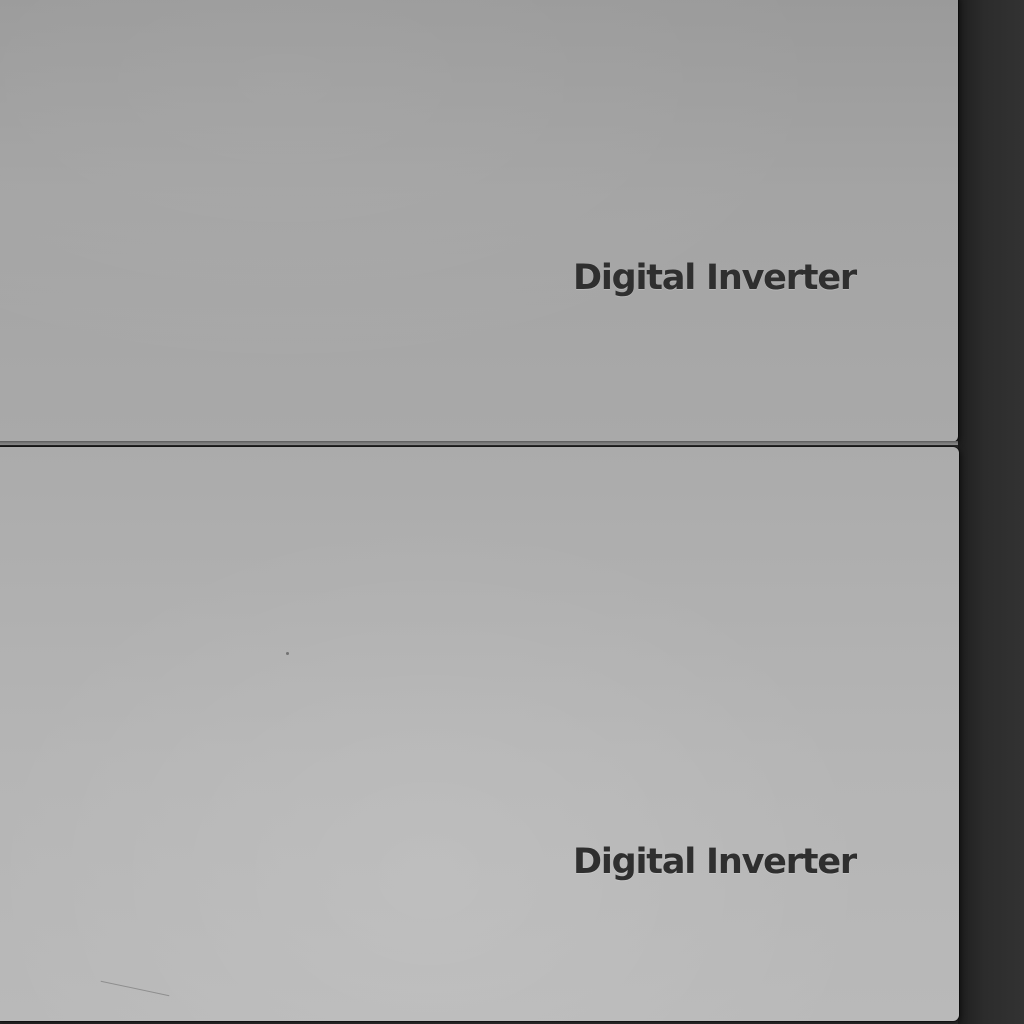  I want to click on dust-speck, so click(287, 653).